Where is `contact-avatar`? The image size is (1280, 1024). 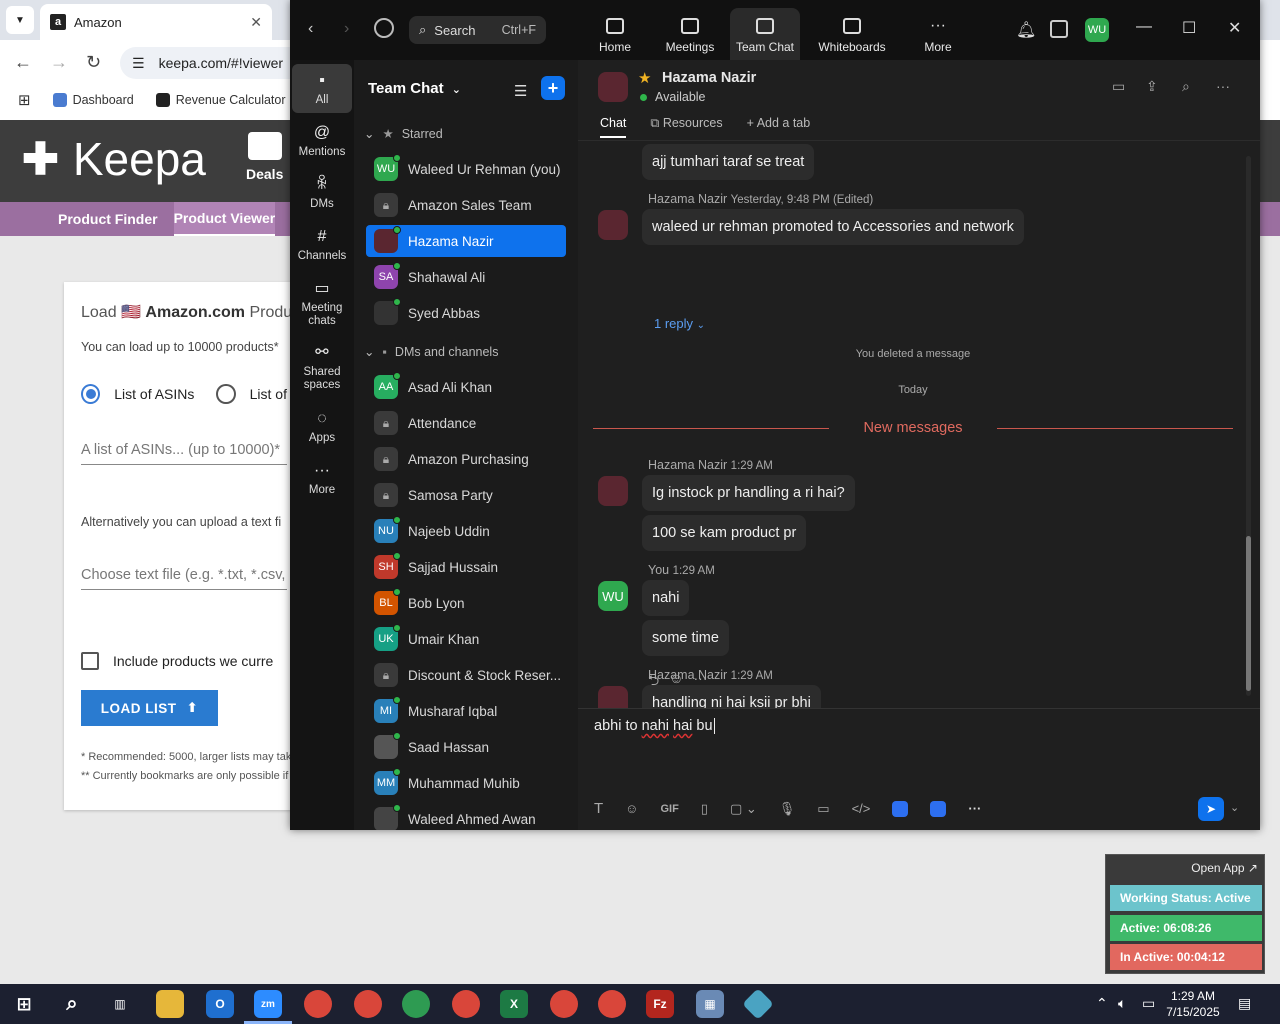
contact-avatar is located at coordinates (613, 87).